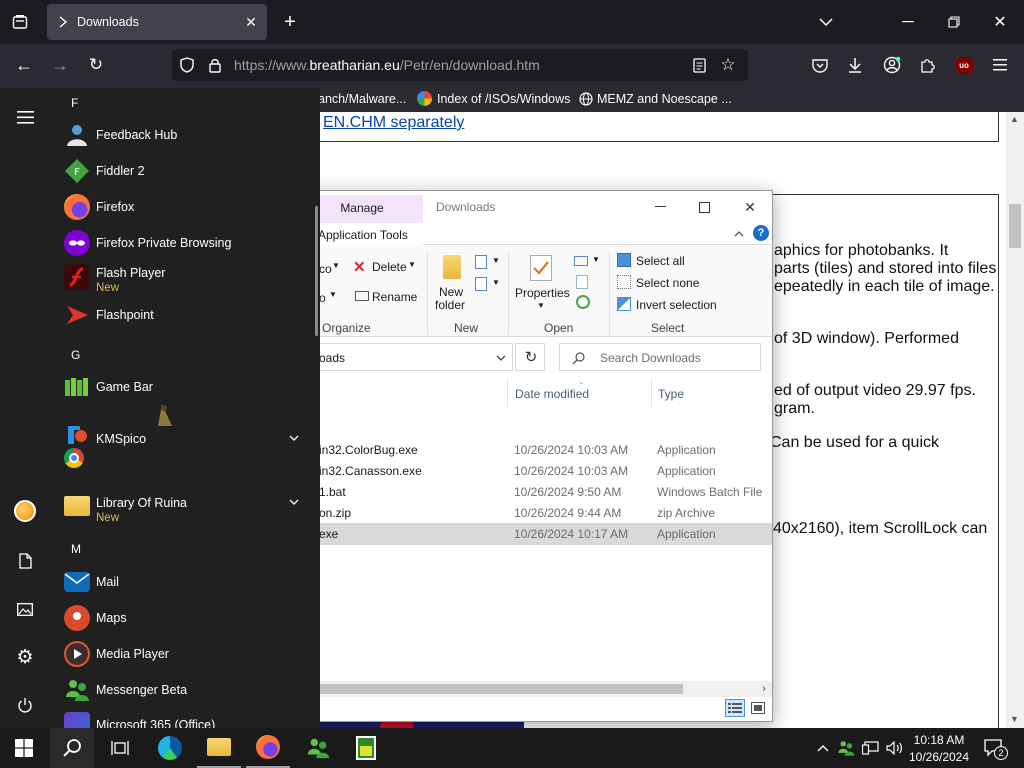 The image size is (1024, 768). I want to click on app-kmspico: KMSpico, so click(187, 440).